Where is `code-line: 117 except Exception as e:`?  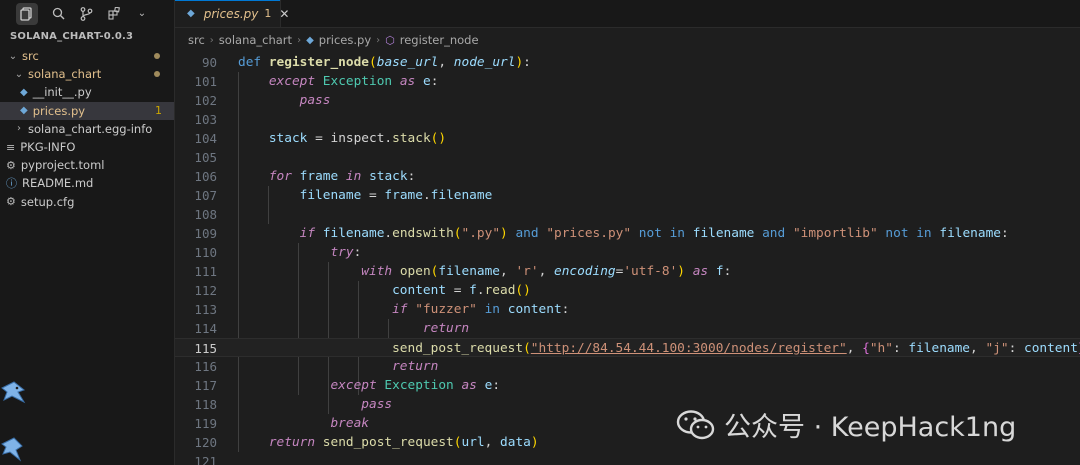 code-line: 117 except Exception as e: is located at coordinates (347, 385).